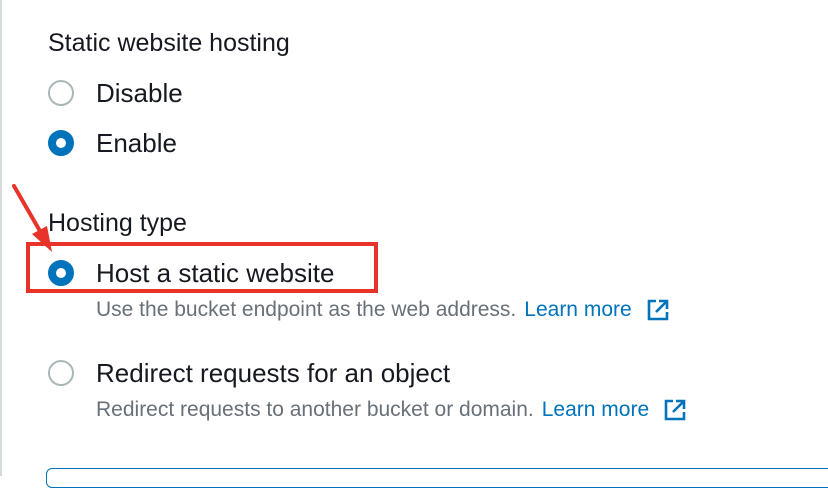 The width and height of the screenshot is (828, 488). I want to click on radio-label-redirect-requests: Redirect requests for an object, so click(273, 372).